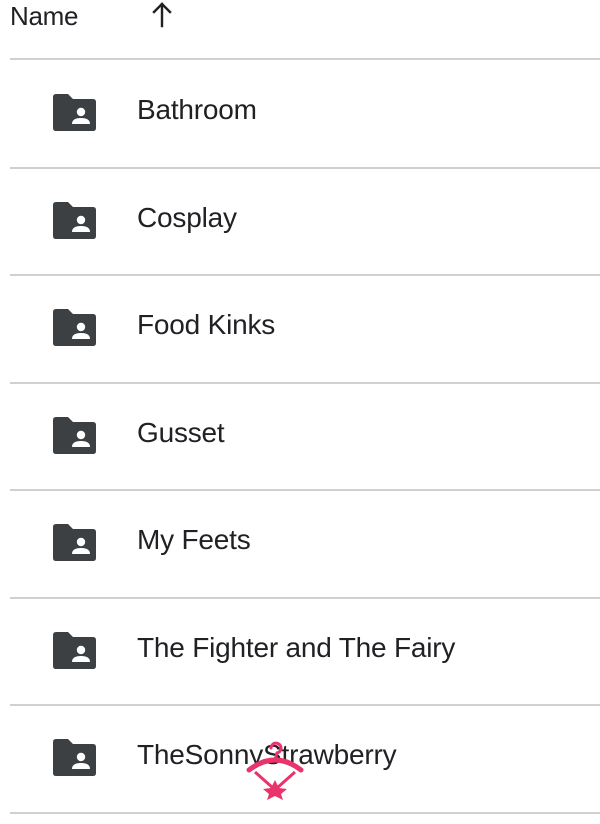 This screenshot has width=600, height=824. Describe the element at coordinates (300, 221) in the screenshot. I see `folder-row: Cosplay` at that location.